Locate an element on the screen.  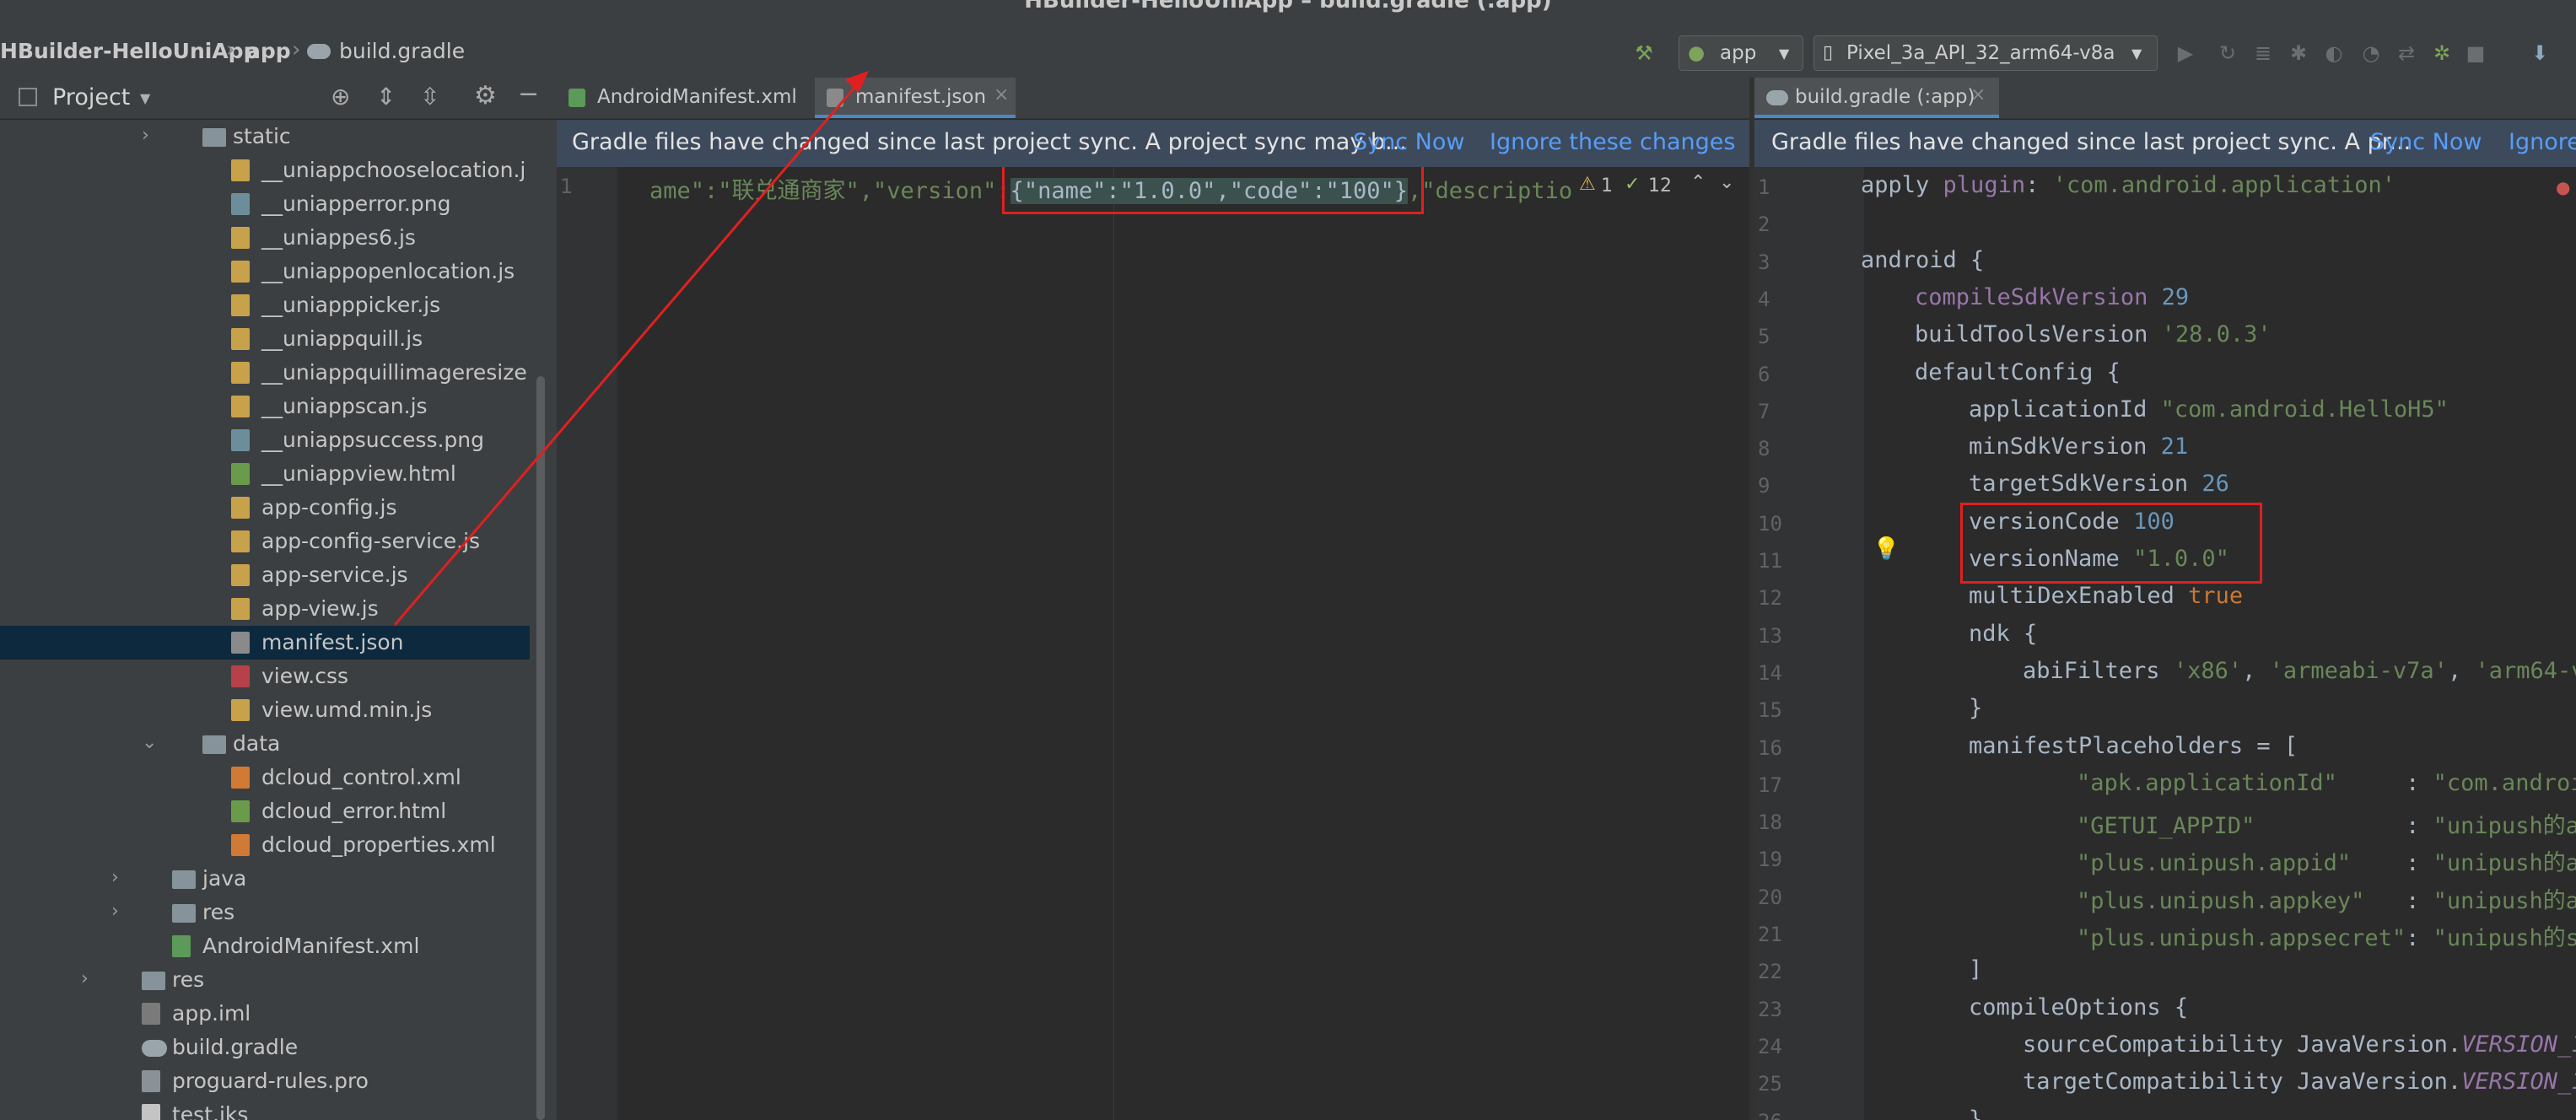
arrow-line is located at coordinates (626, 354).